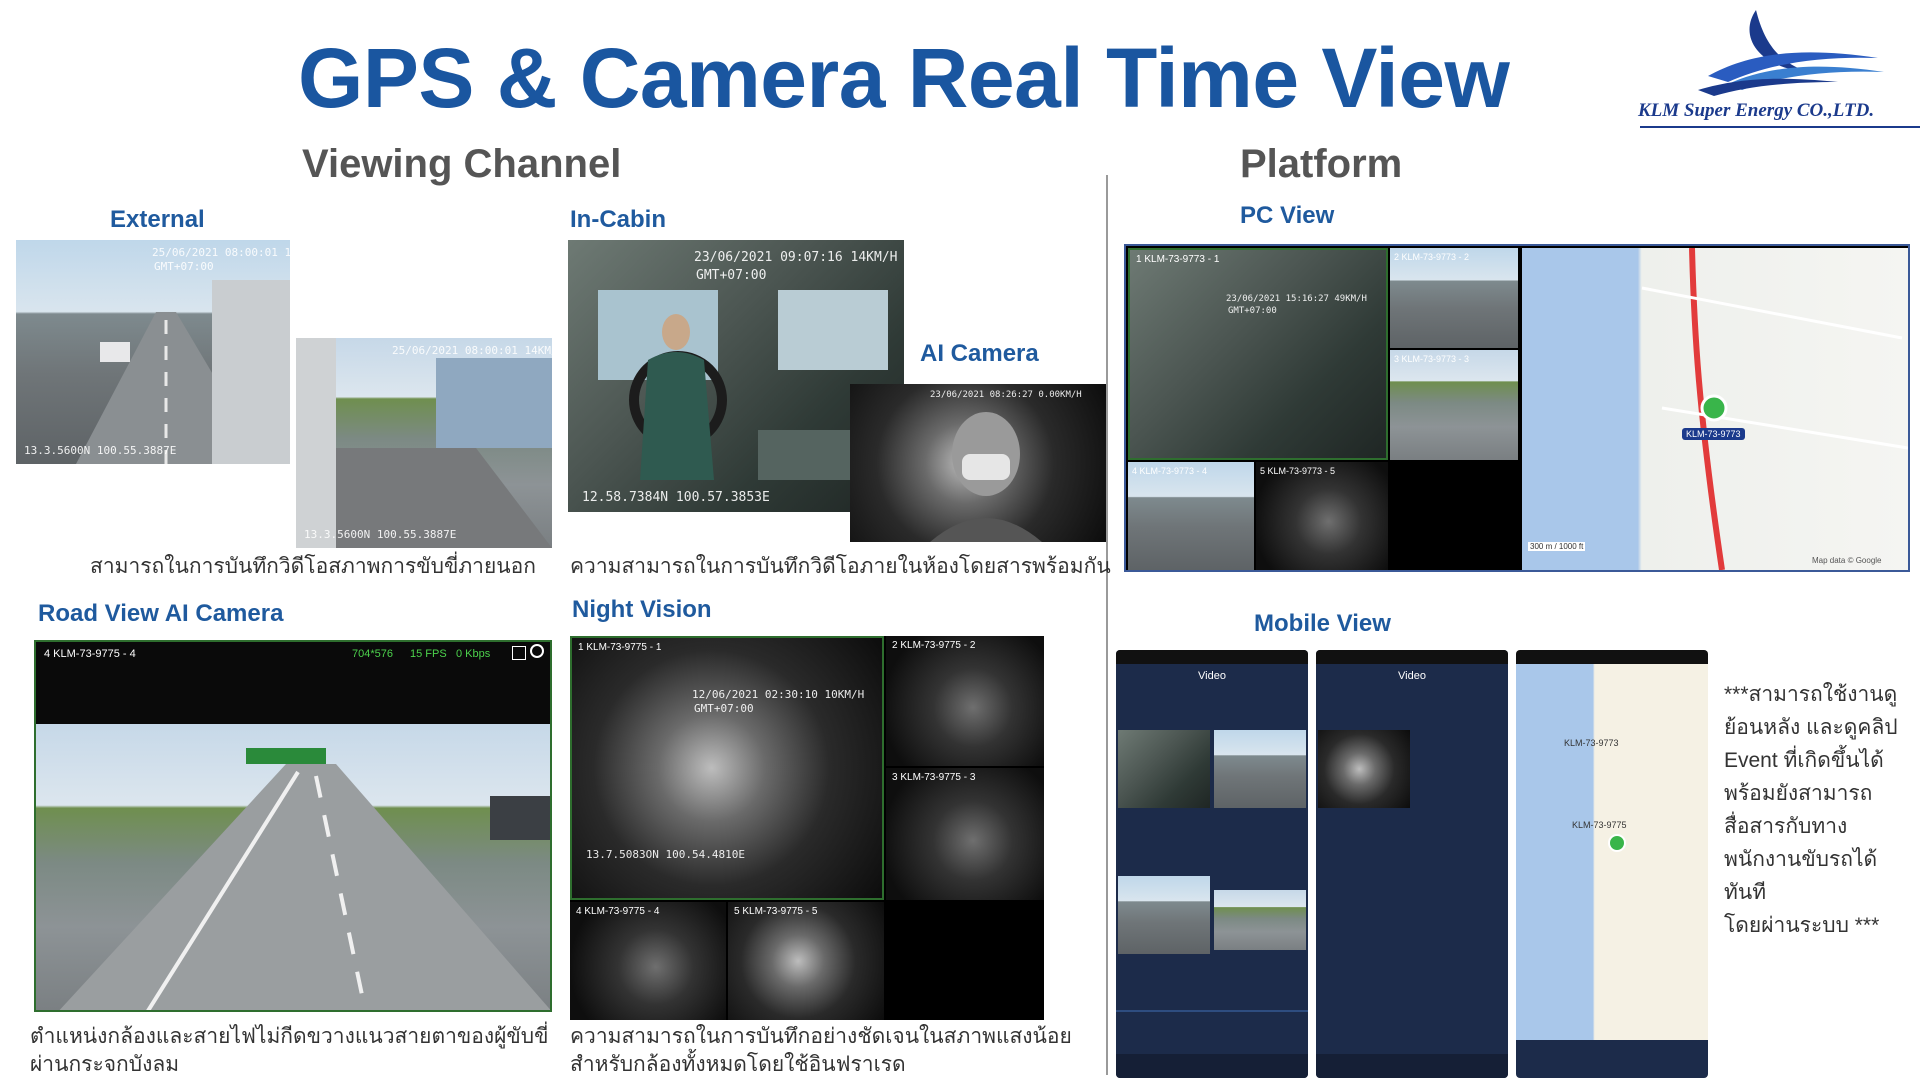  I want to click on osd-gps: 12.58.7384N 100.57.3853E, so click(676, 497).